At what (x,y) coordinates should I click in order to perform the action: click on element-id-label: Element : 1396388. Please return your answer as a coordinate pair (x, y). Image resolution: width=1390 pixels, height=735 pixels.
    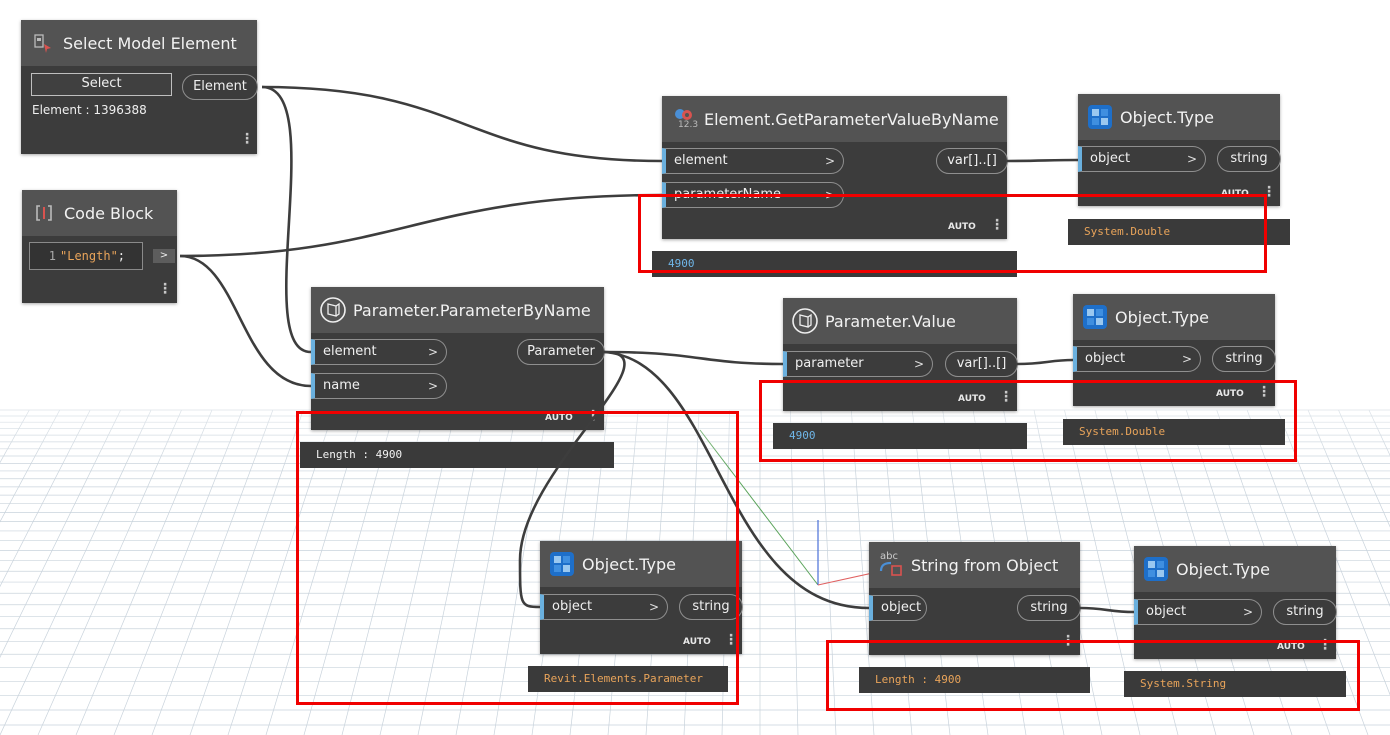
    Looking at the image, I should click on (89, 110).